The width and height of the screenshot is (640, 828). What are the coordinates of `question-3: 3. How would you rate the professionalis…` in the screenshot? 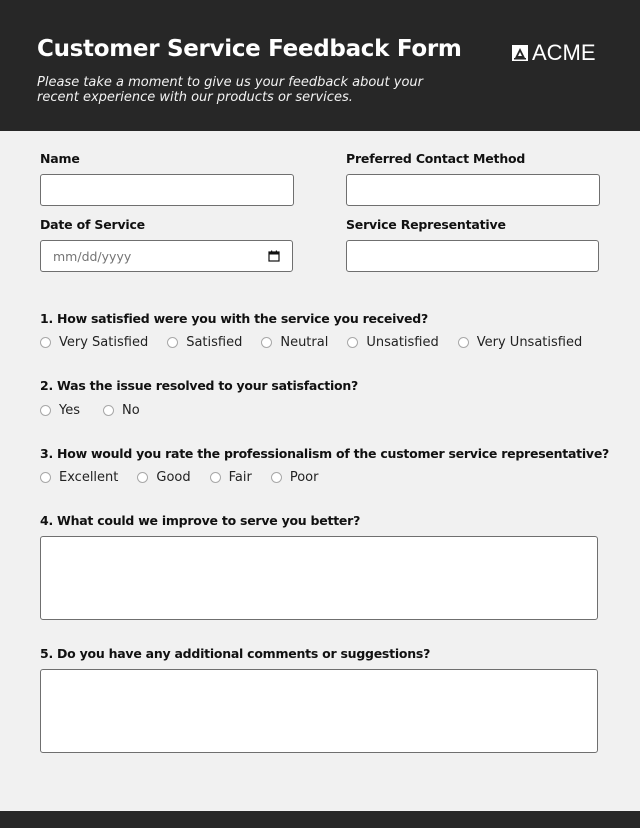 It's located at (325, 453).